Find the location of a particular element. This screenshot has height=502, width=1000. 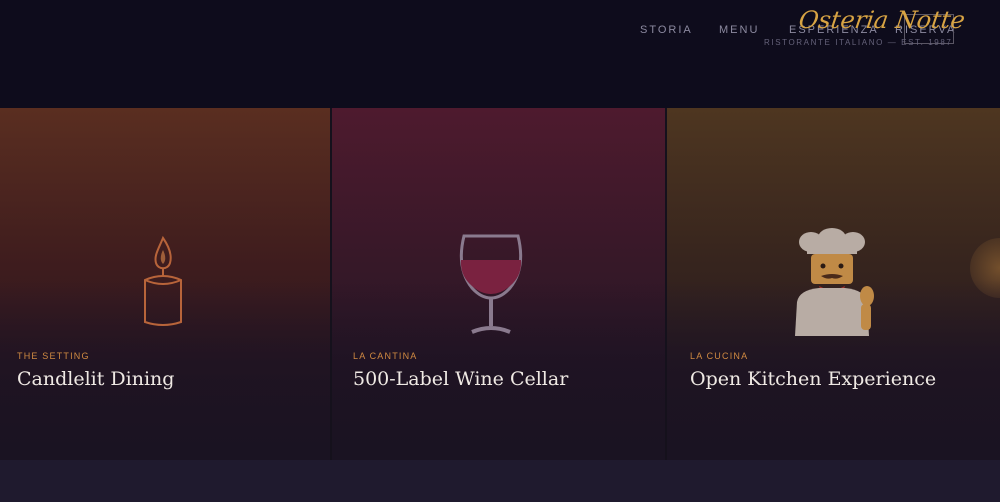

card-eyebrow: LA CANTINA is located at coordinates (385, 356).